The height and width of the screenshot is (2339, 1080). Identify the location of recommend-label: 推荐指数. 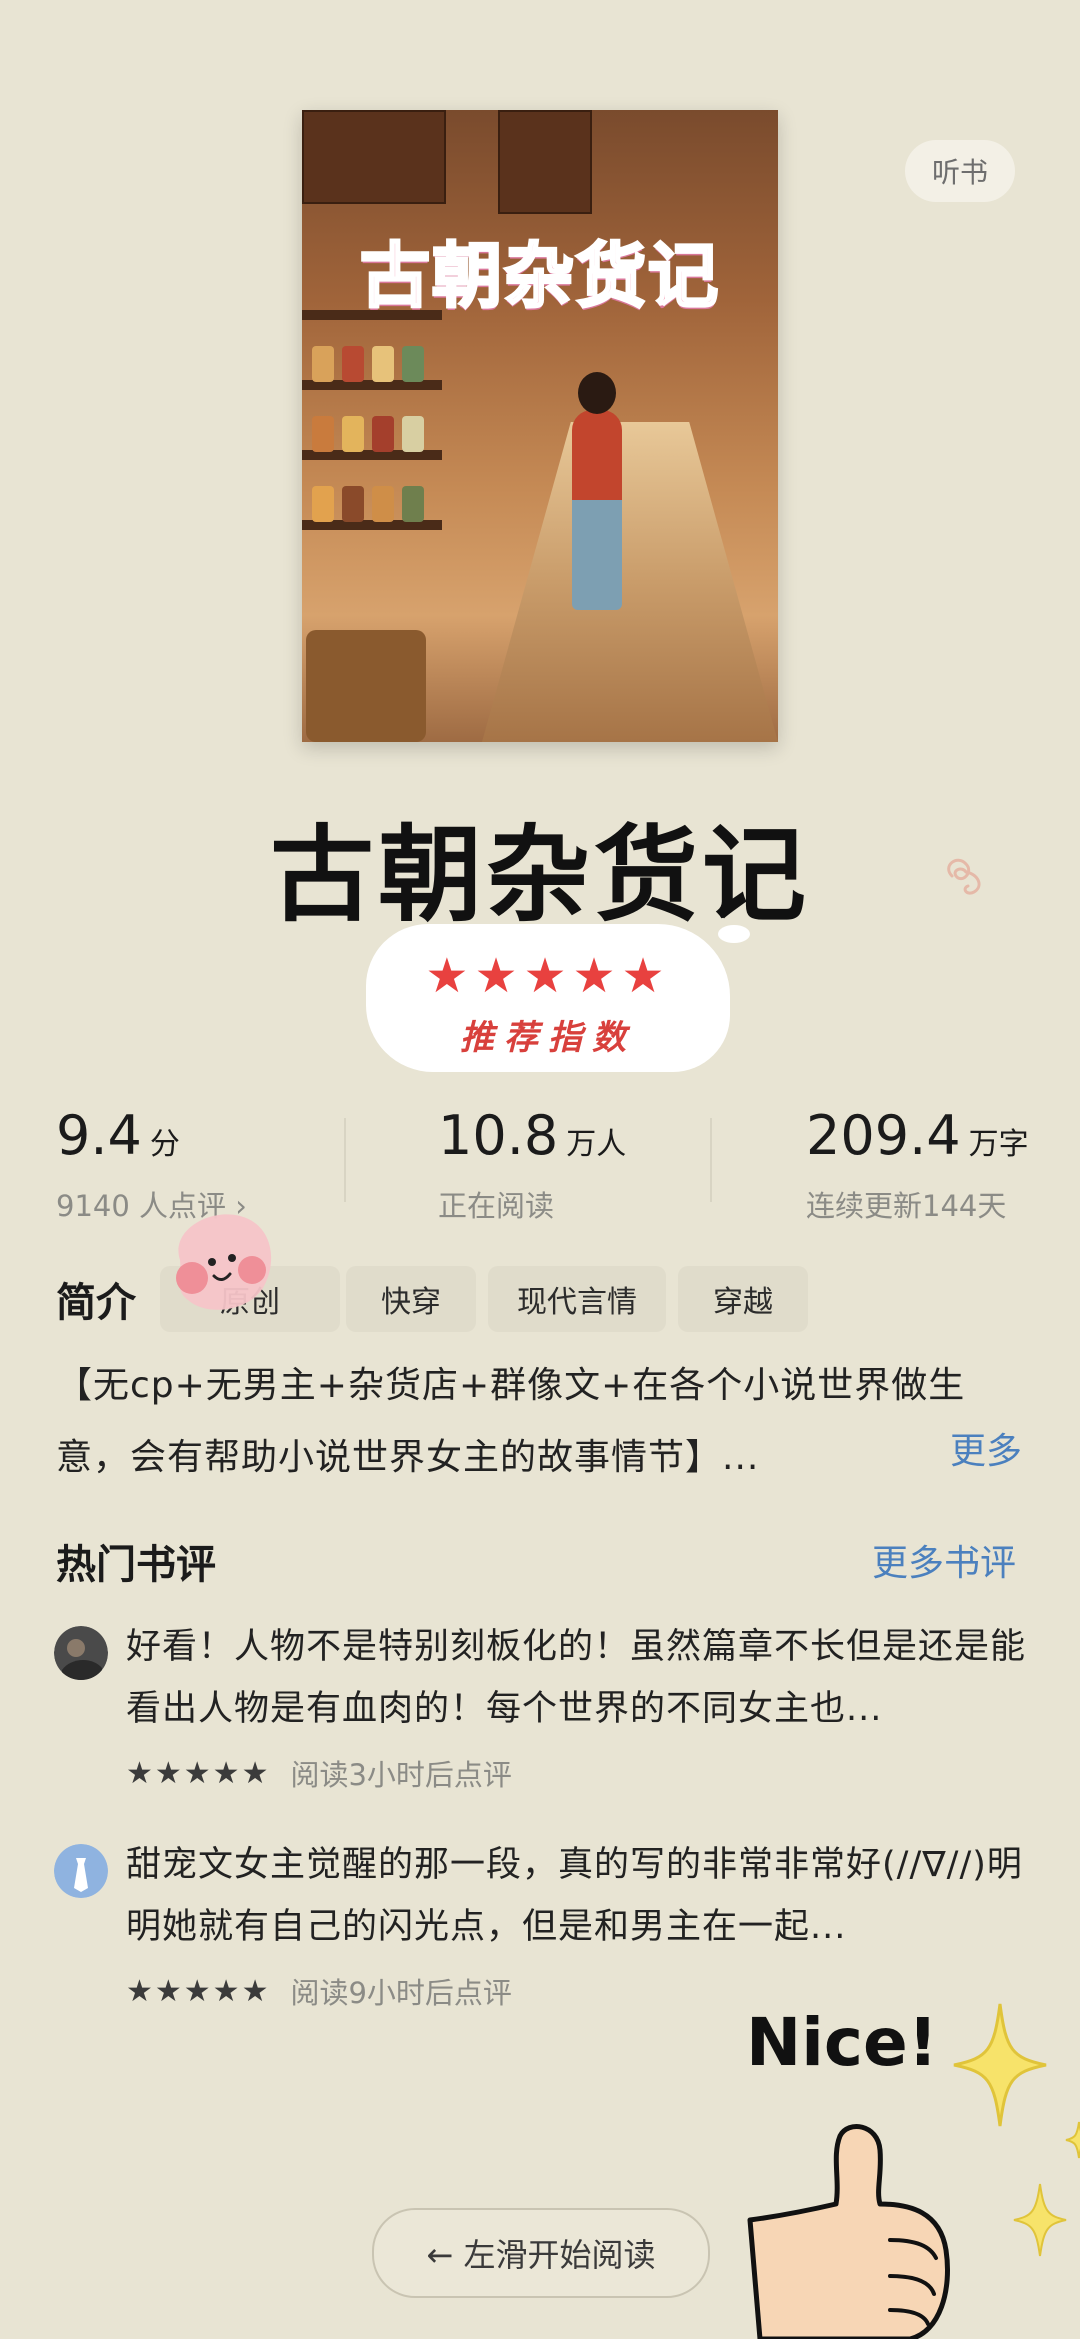
(548, 1038).